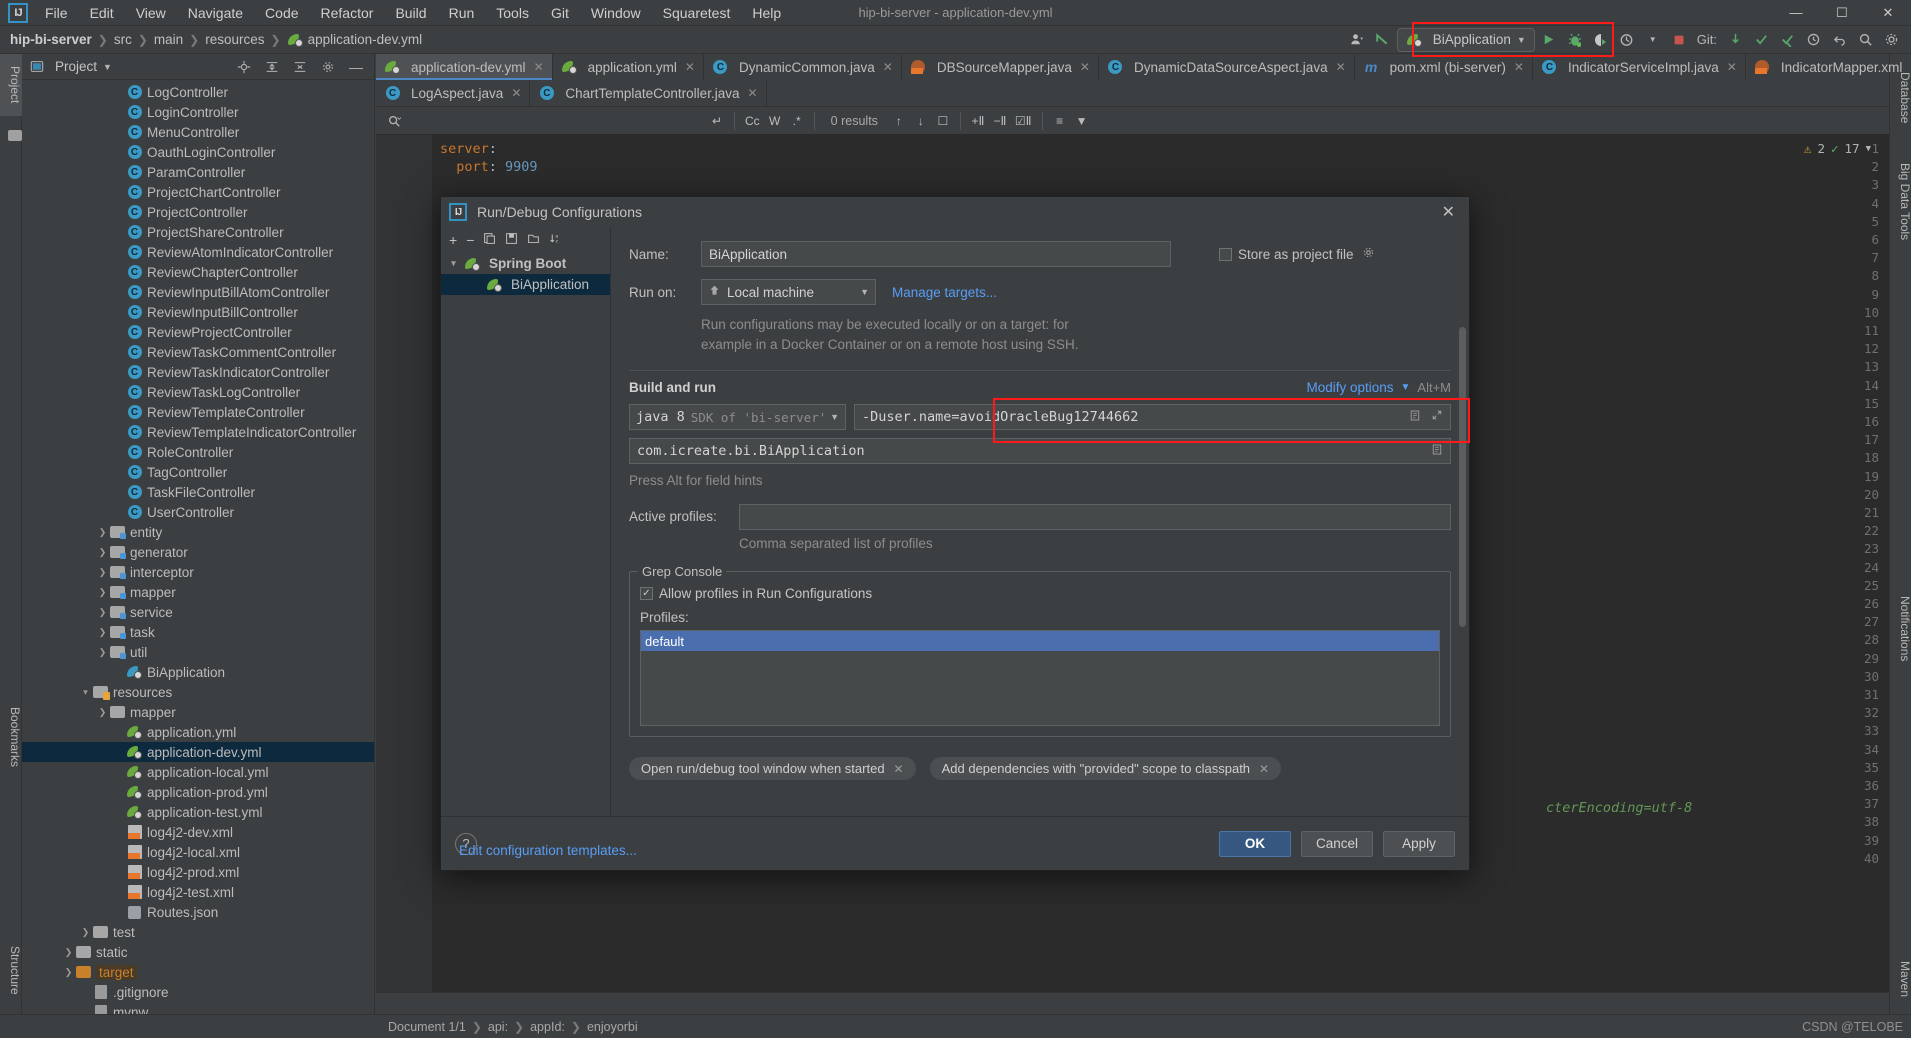 This screenshot has height=1038, width=1911. I want to click on filter-options-icon: ≡, so click(1060, 121).